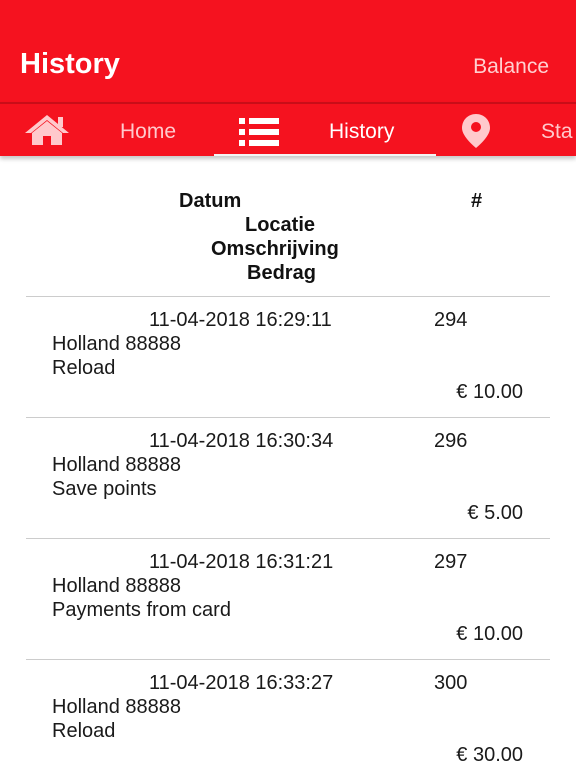 The width and height of the screenshot is (576, 768). Describe the element at coordinates (241, 683) in the screenshot. I see `row-datetime: 11-04-2018 16:33:27` at that location.